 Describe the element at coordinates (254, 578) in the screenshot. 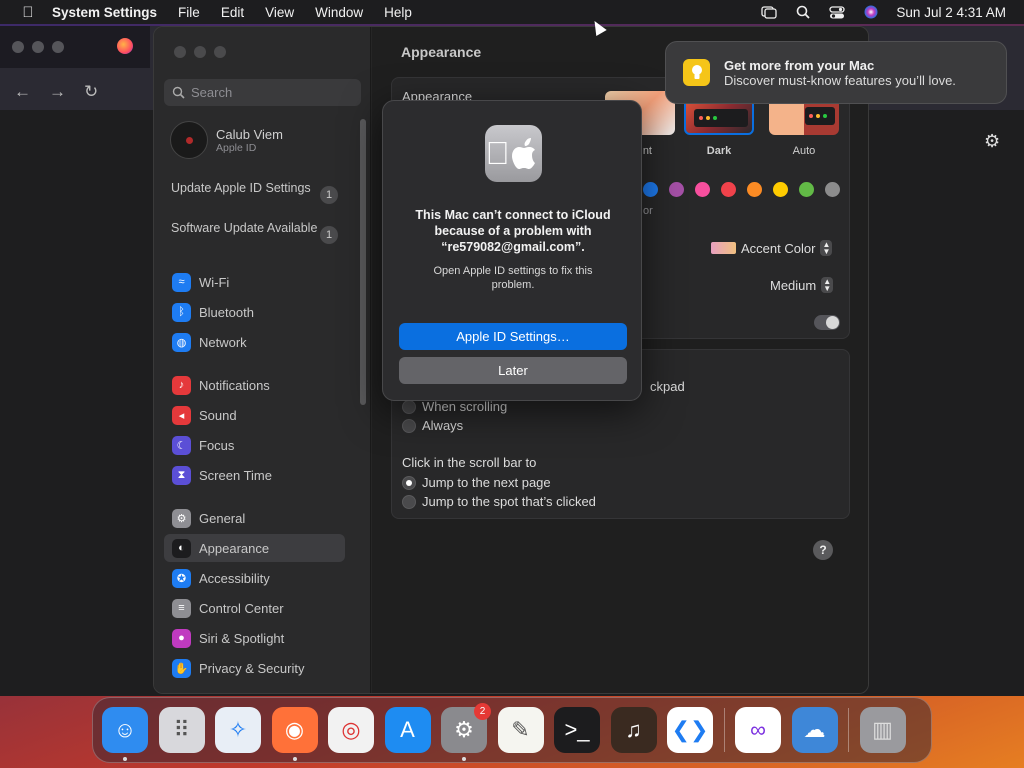

I see `sidebar-item-accessibility: ✪ Accessibility` at that location.